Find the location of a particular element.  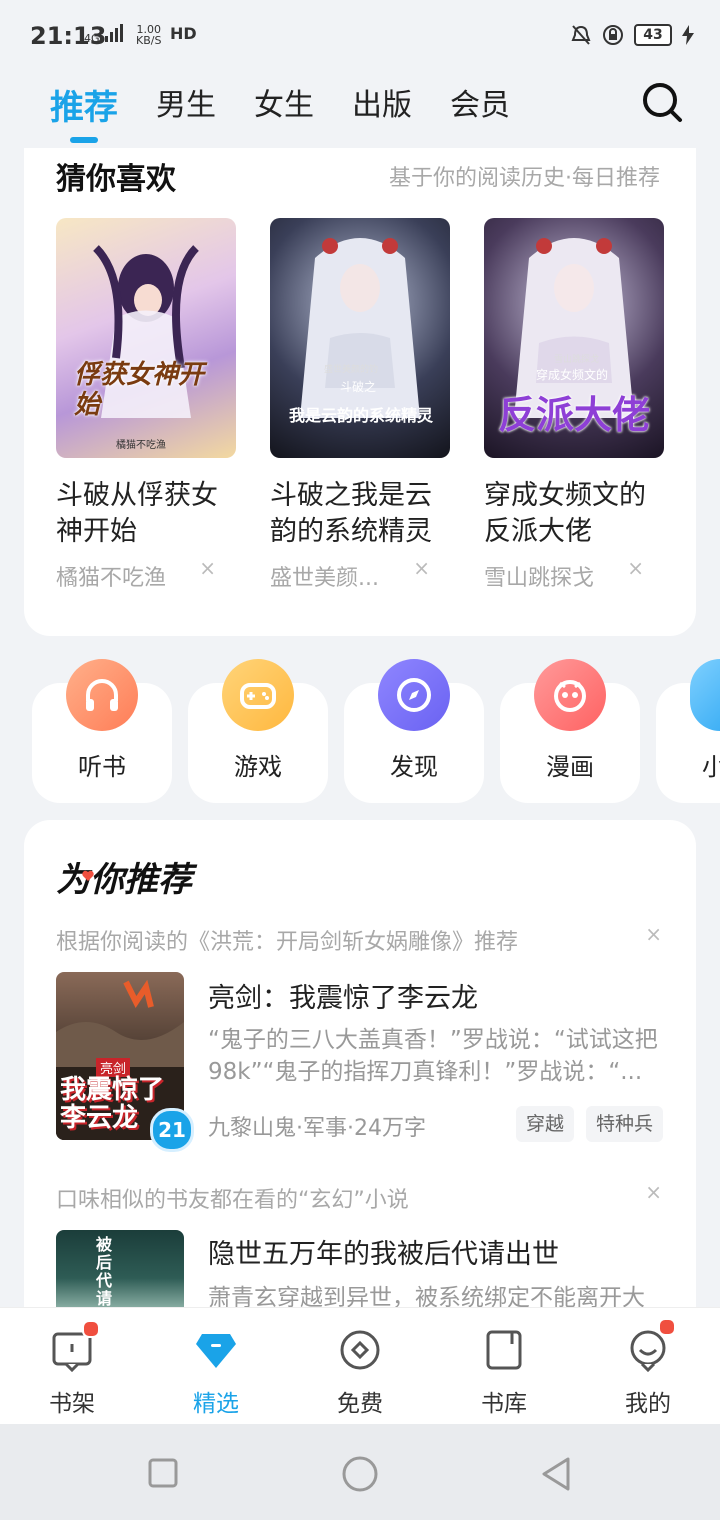

status-bar: 21:13 4G 1.00 KB/S HD 43 is located at coordinates (360, 36).